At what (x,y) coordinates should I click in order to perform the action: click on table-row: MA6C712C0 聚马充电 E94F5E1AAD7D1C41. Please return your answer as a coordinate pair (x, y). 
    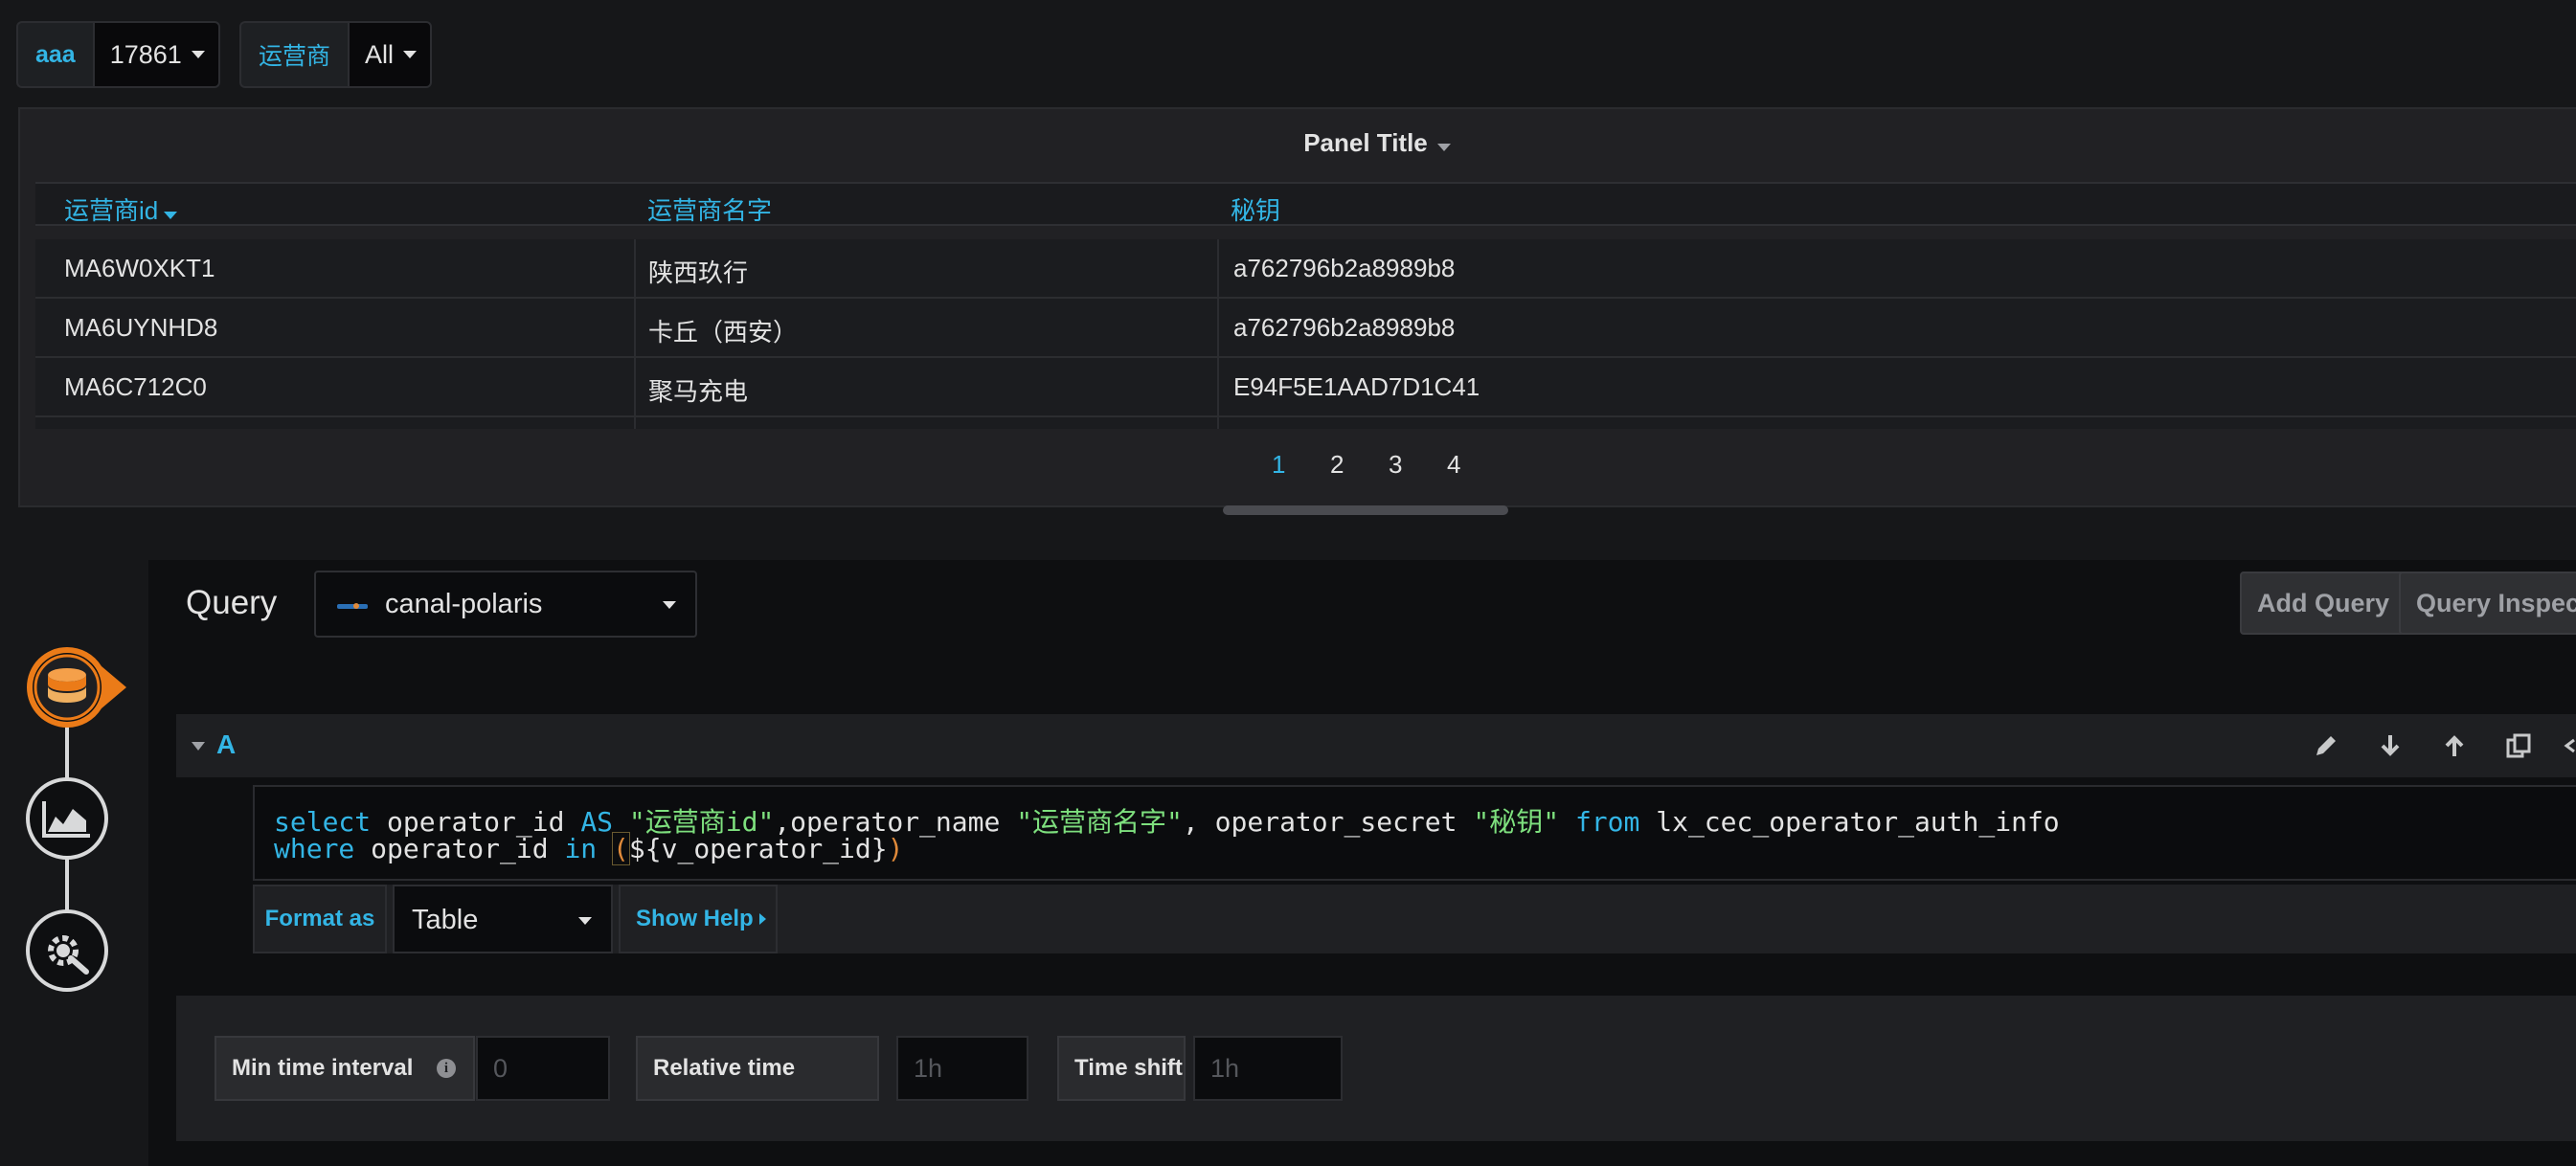
    Looking at the image, I should click on (1305, 387).